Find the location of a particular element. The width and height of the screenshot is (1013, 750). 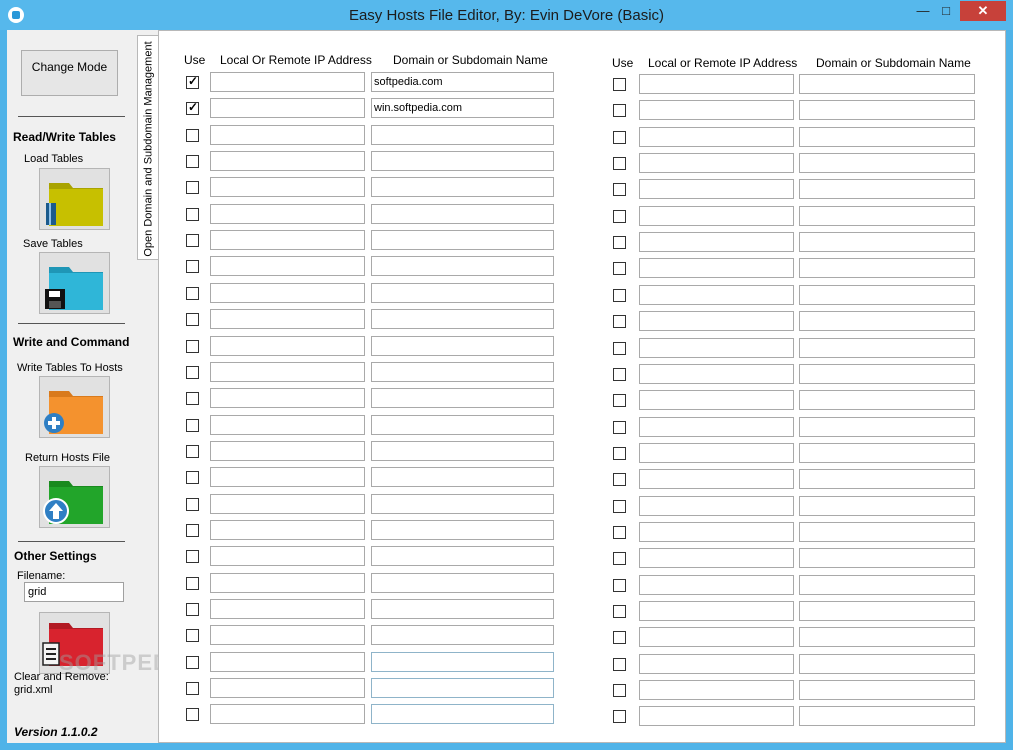

close-button: ✕ is located at coordinates (983, 11).